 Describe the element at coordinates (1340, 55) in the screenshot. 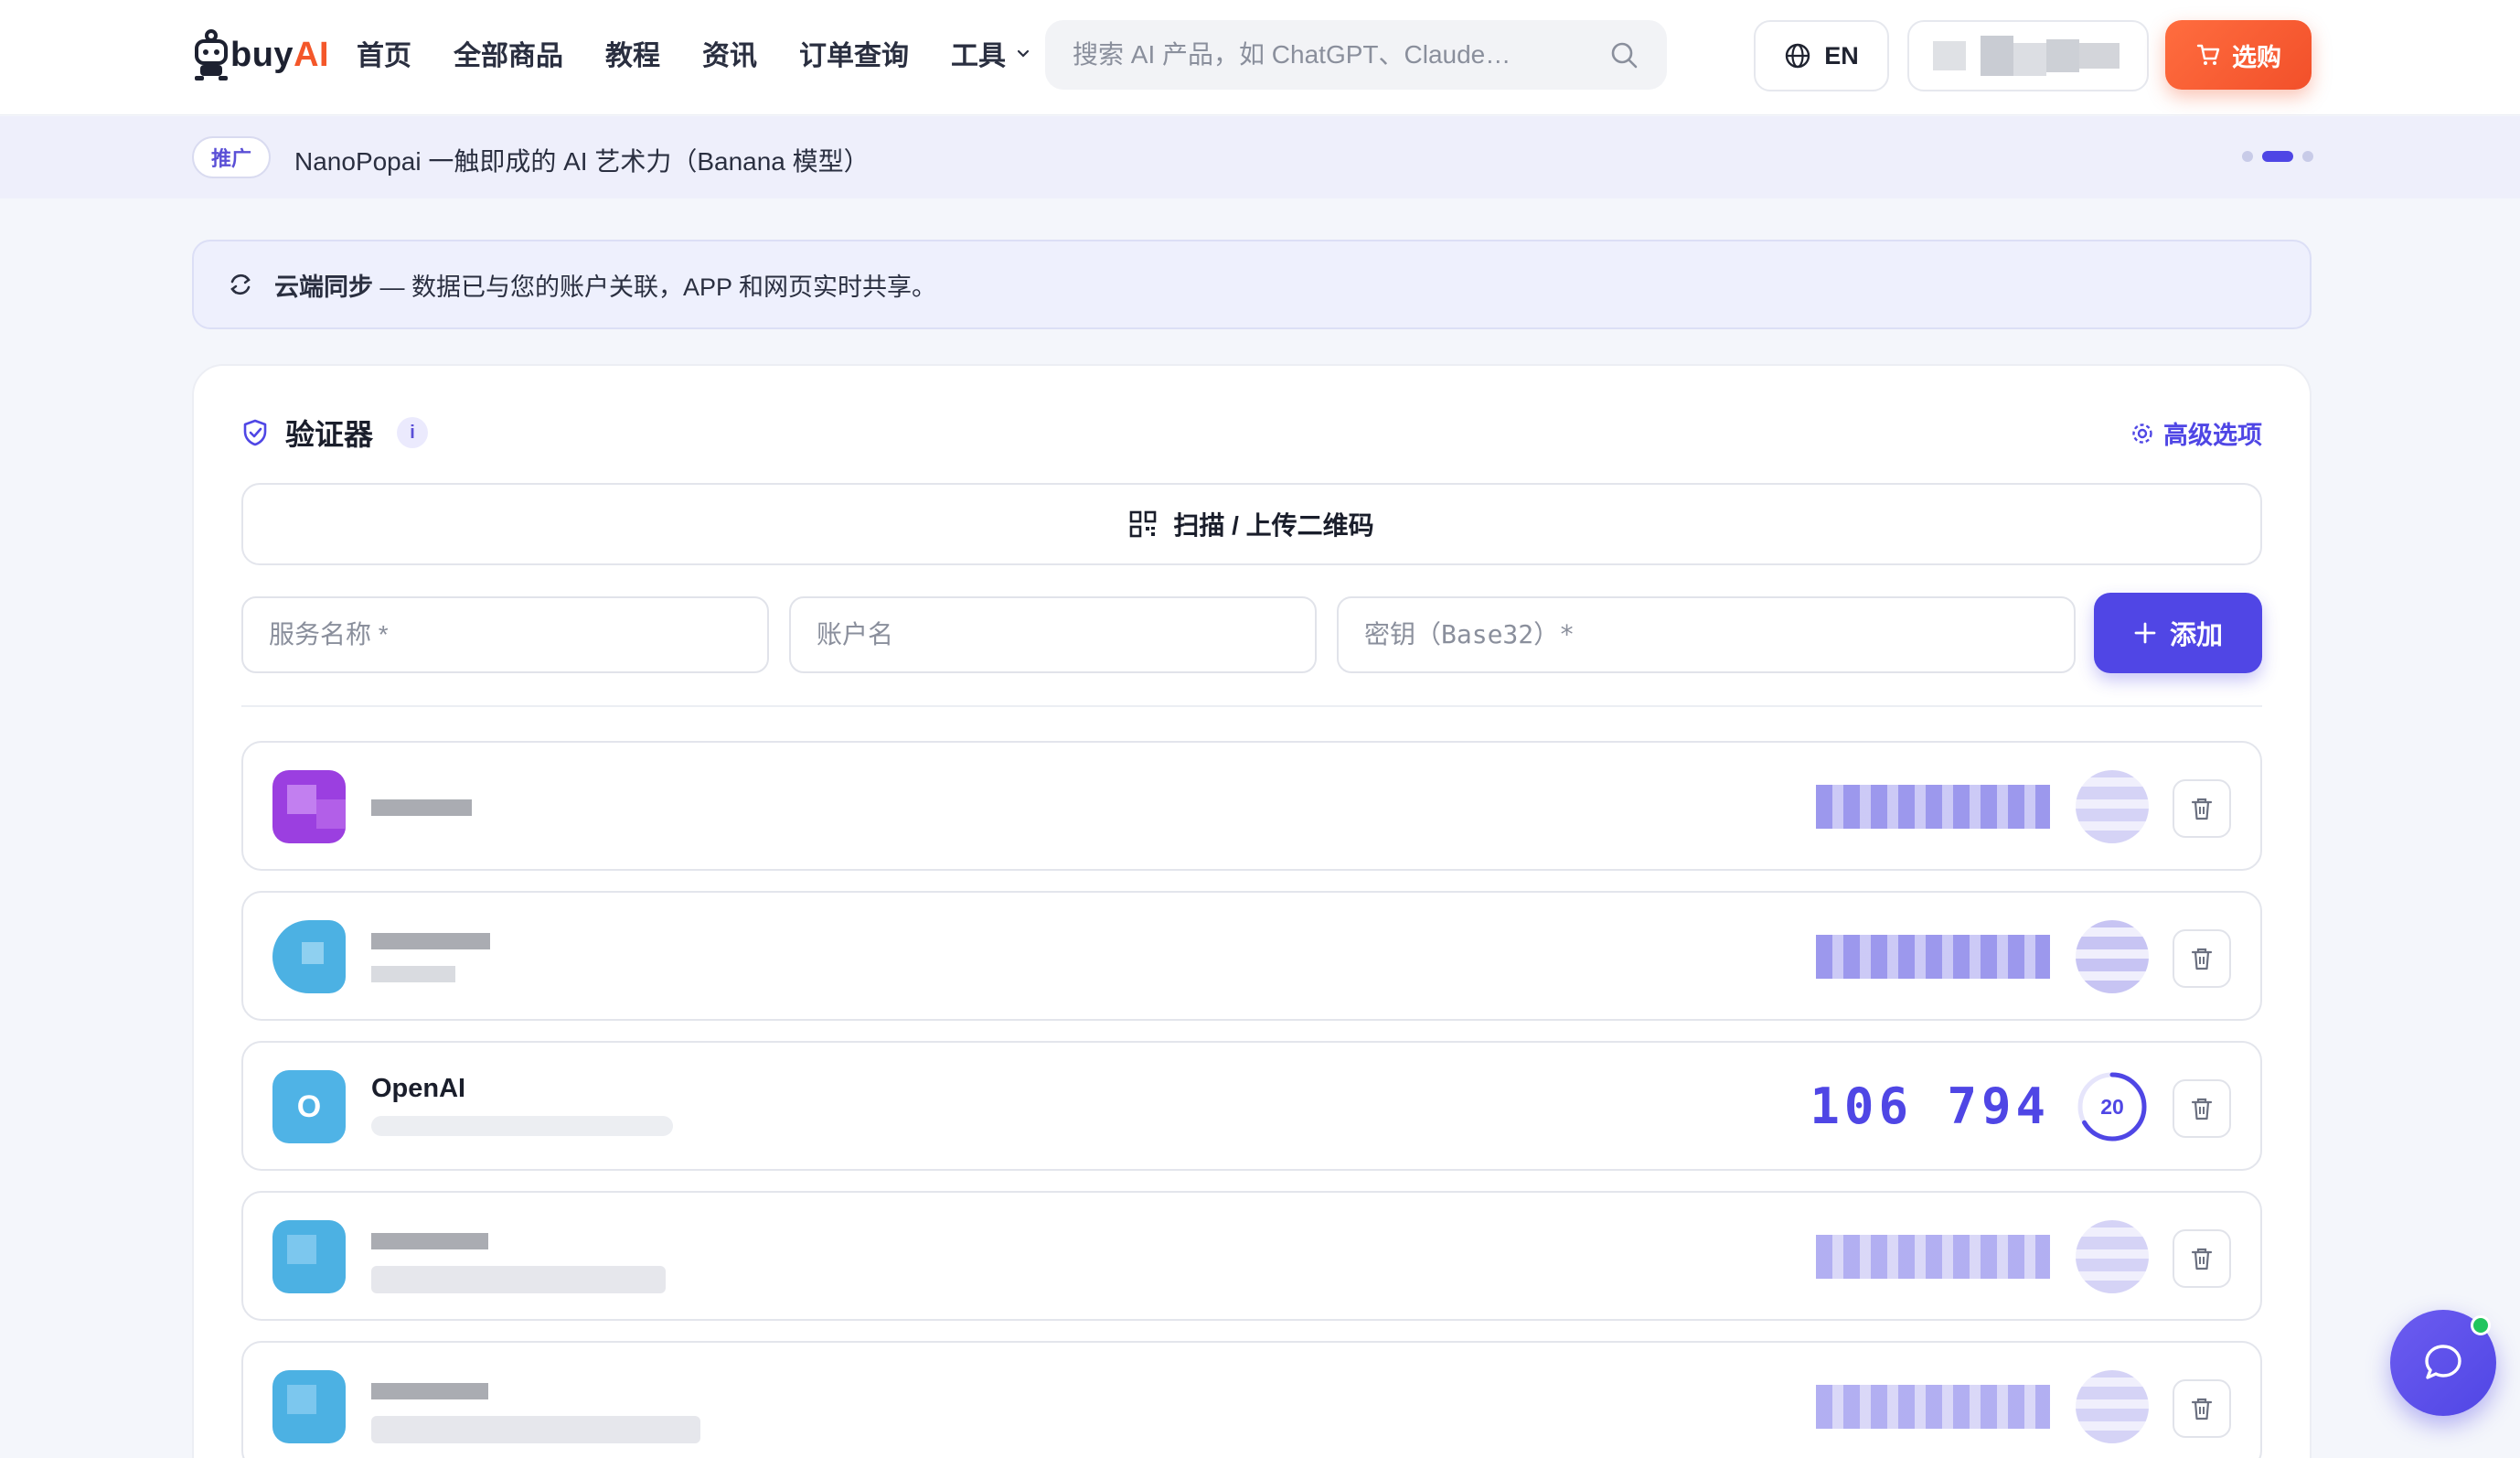

I see `search-input` at that location.